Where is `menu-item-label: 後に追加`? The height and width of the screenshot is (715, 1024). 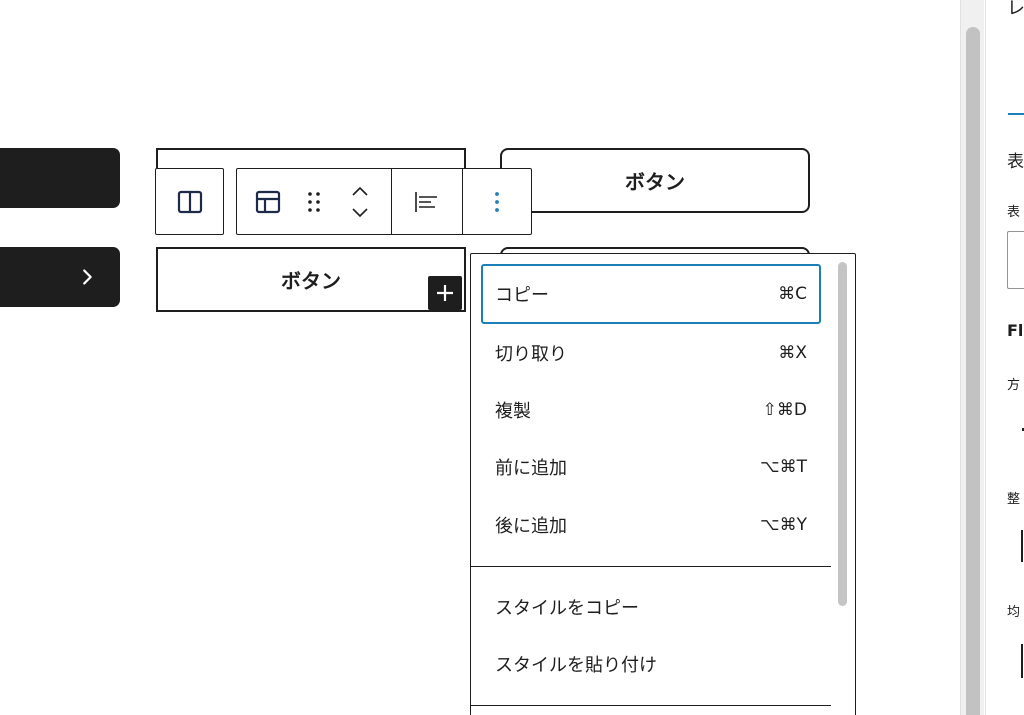
menu-item-label: 後に追加 is located at coordinates (531, 526).